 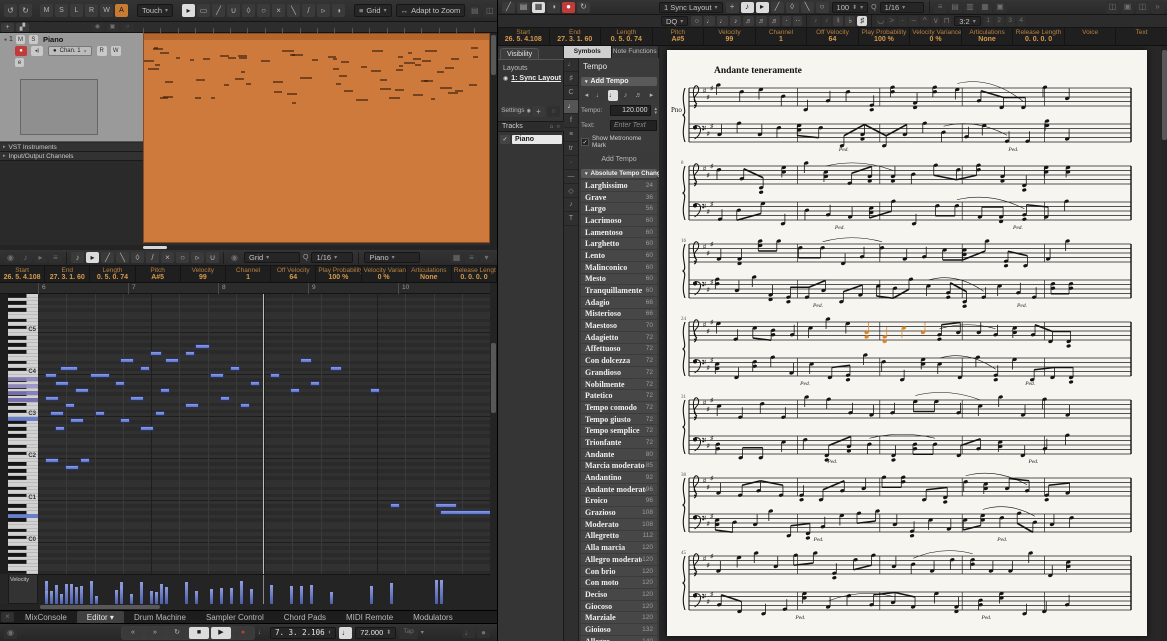 What do you see at coordinates (619, 638) in the screenshot?
I see `tempo-preset-item: Allegro140` at bounding box center [619, 638].